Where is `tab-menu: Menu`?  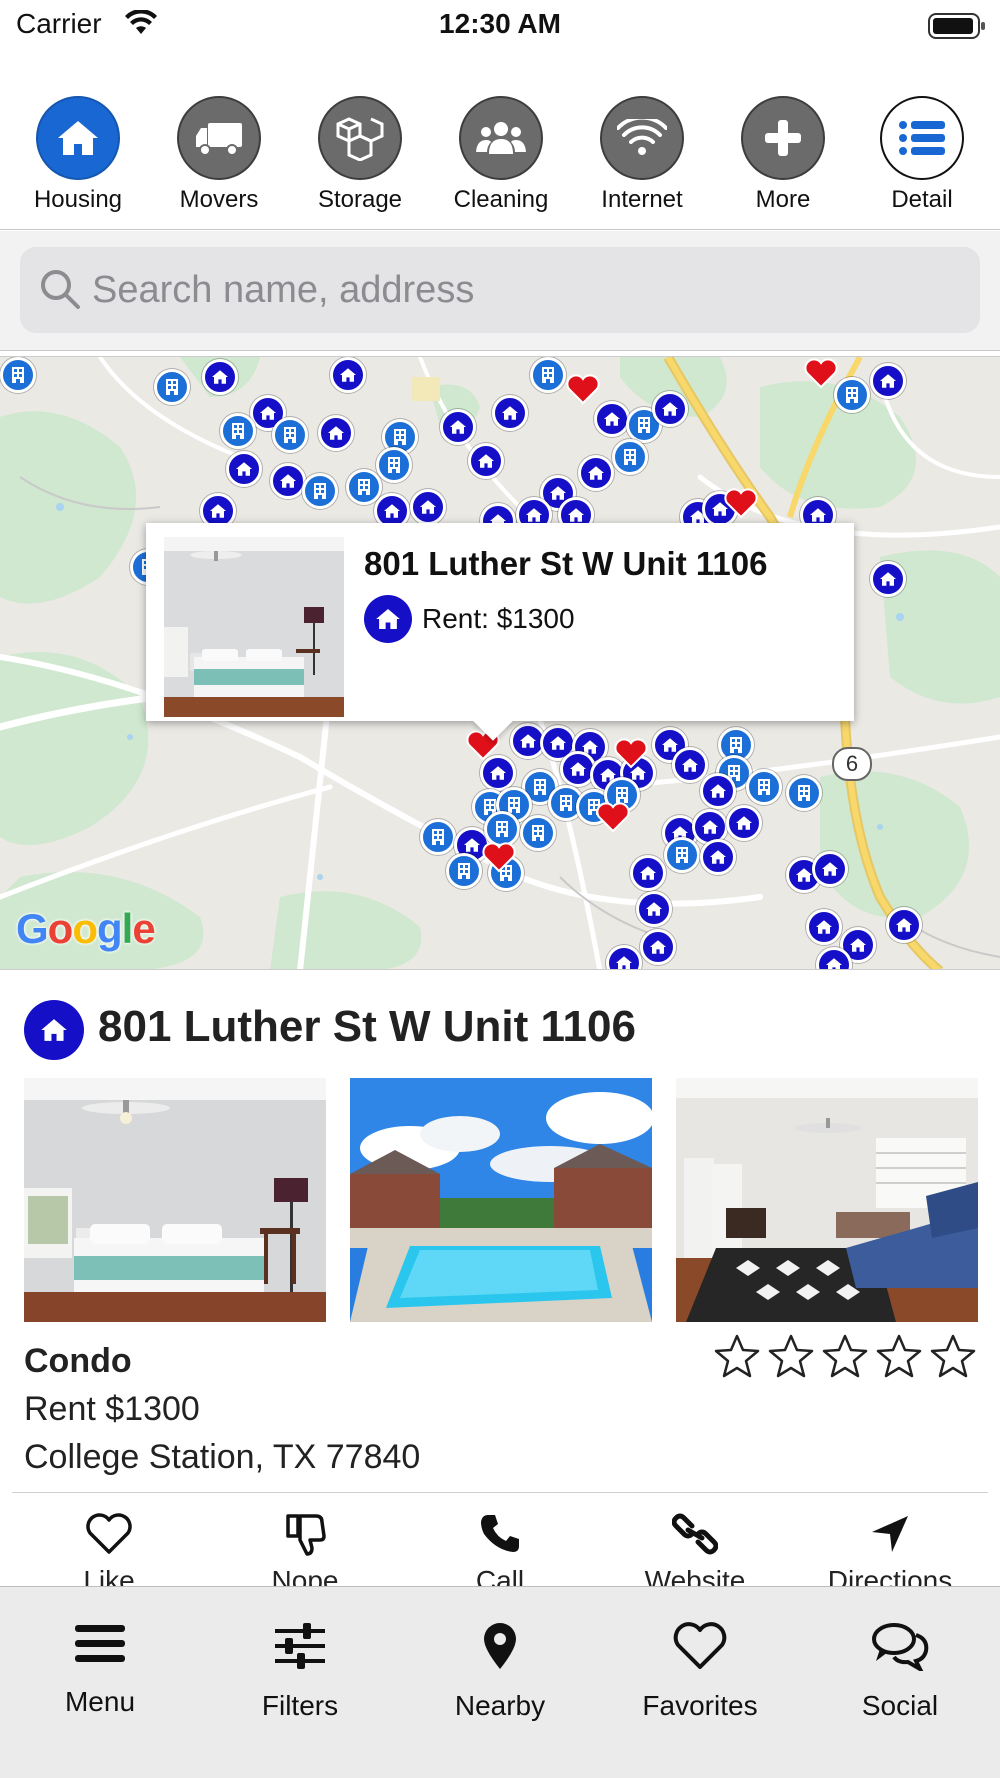 tab-menu: Menu is located at coordinates (100, 1669).